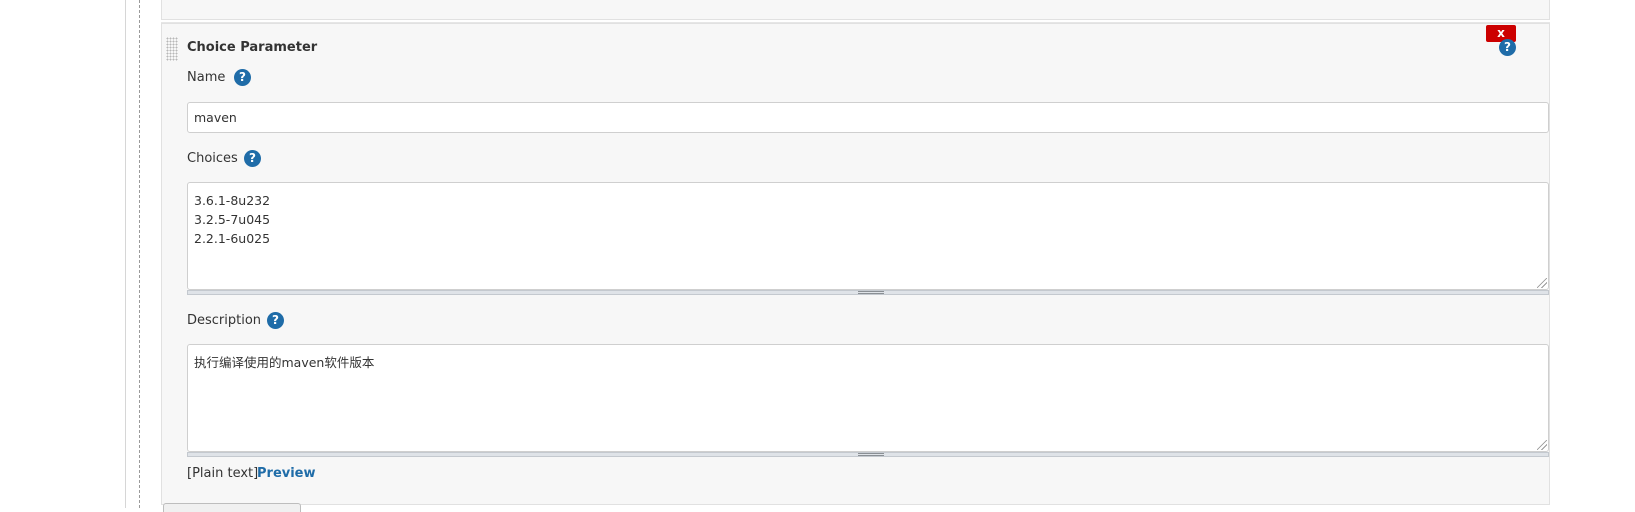 This screenshot has width=1635, height=512. Describe the element at coordinates (868, 117) in the screenshot. I see `name-input: maven` at that location.